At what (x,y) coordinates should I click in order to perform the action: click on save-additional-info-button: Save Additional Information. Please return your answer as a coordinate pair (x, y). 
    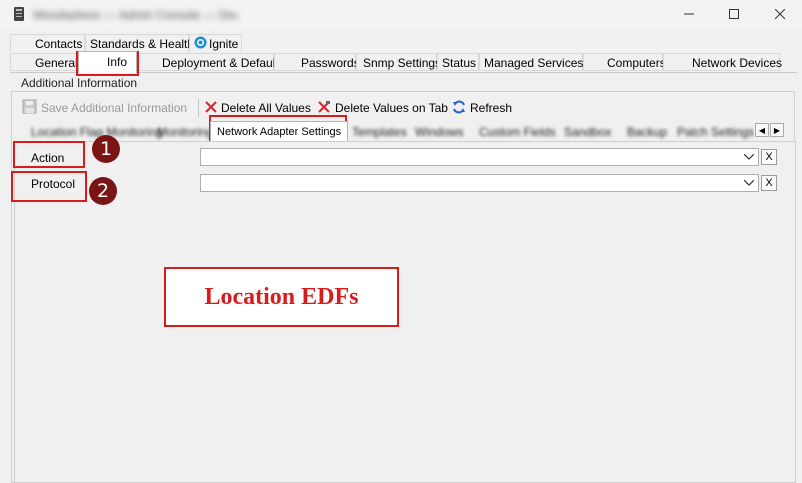
    Looking at the image, I should click on (104, 108).